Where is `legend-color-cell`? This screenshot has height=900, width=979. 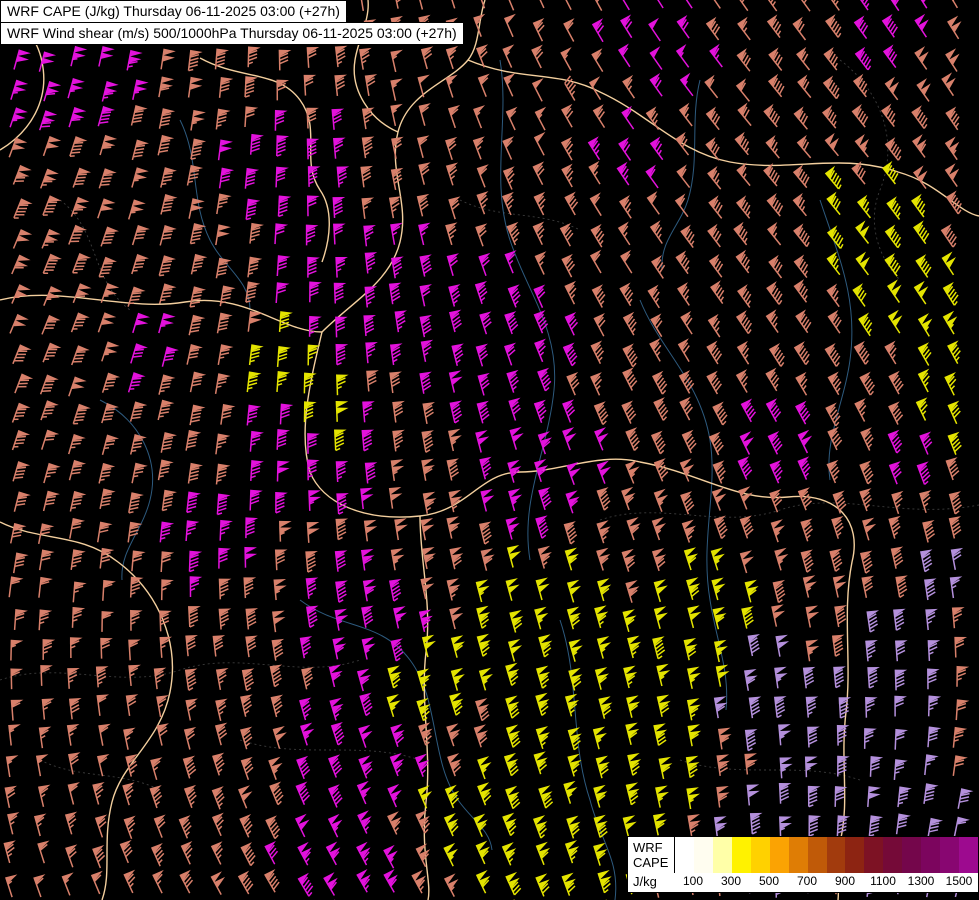 legend-color-cell is located at coordinates (968, 855).